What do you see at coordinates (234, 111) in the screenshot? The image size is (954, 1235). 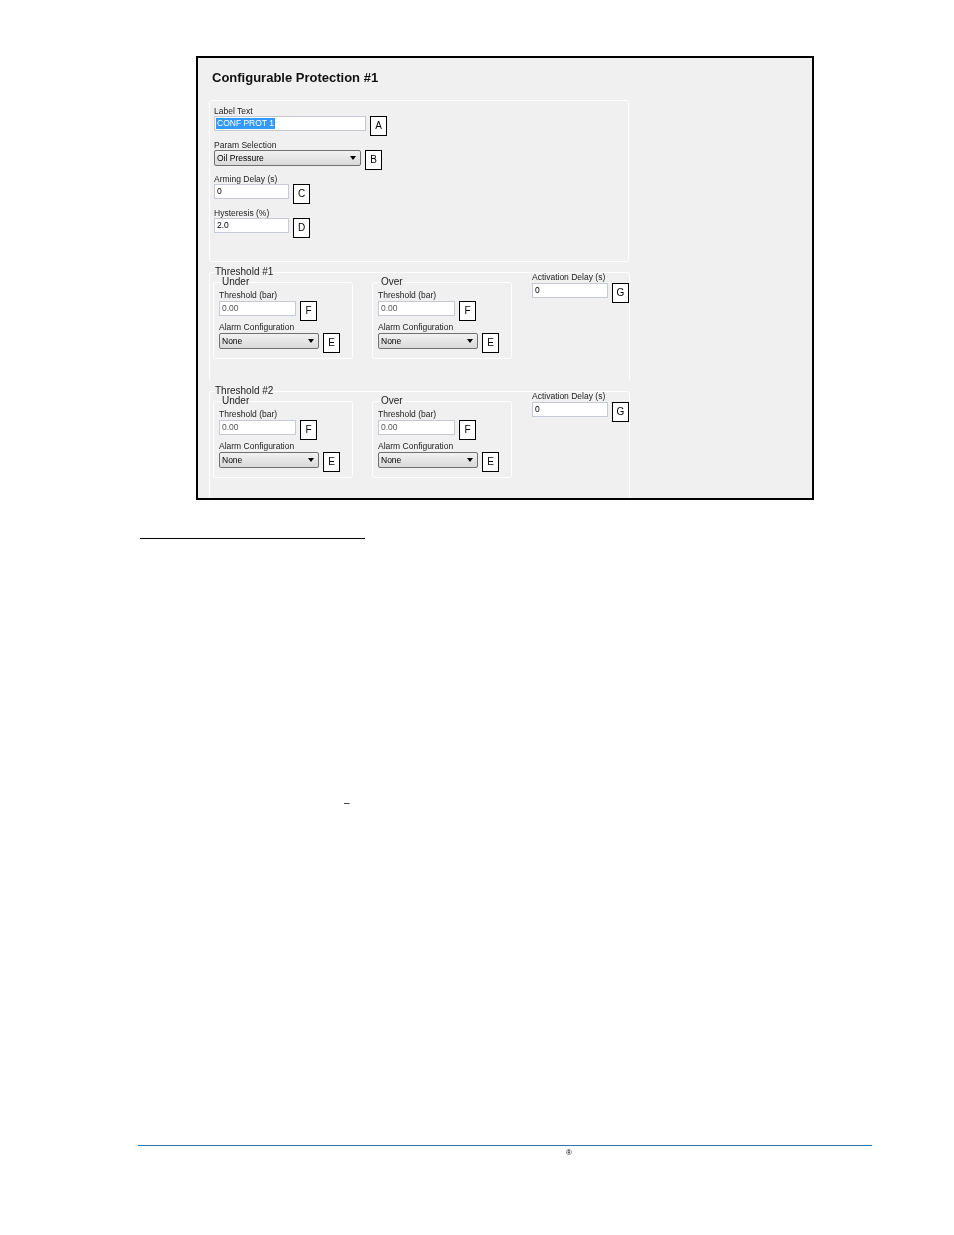 I see `field-label: Label Text` at bounding box center [234, 111].